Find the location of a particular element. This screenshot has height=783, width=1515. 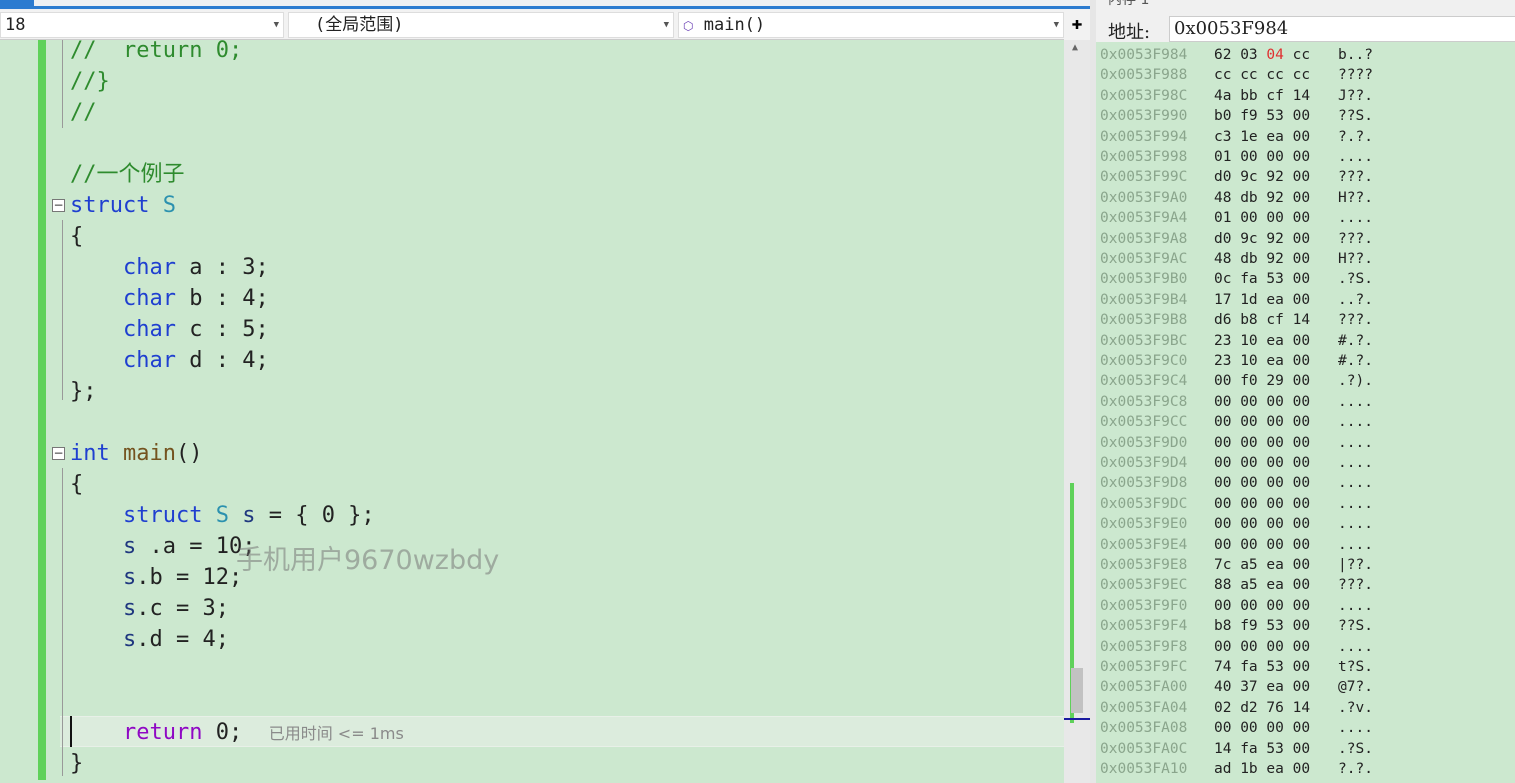

memory-byte: 29 is located at coordinates (1274, 381).